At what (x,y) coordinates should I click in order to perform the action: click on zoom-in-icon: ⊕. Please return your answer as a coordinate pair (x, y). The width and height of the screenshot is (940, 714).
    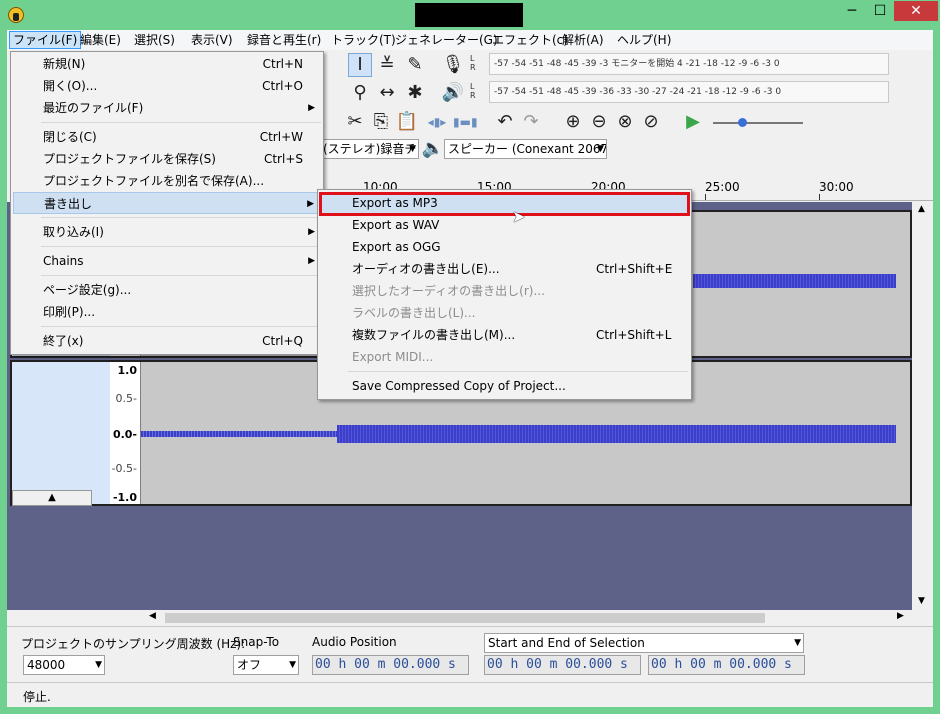
    Looking at the image, I should click on (573, 122).